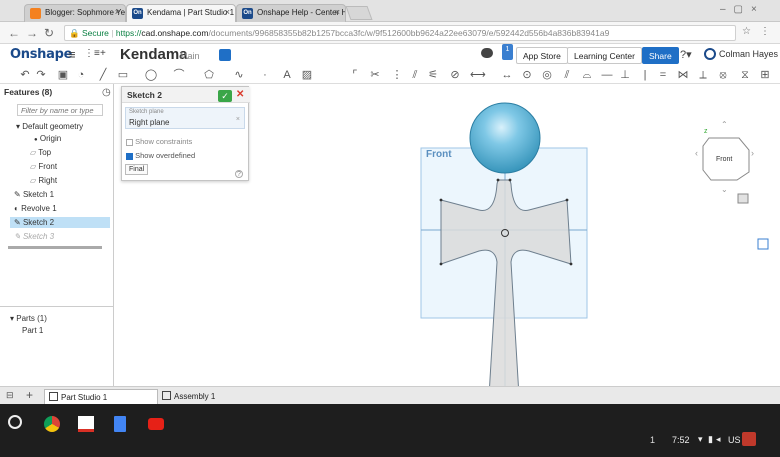  What do you see at coordinates (49, 126) in the screenshot?
I see `default-geometry-group: ▾ Default geometry` at bounding box center [49, 126].